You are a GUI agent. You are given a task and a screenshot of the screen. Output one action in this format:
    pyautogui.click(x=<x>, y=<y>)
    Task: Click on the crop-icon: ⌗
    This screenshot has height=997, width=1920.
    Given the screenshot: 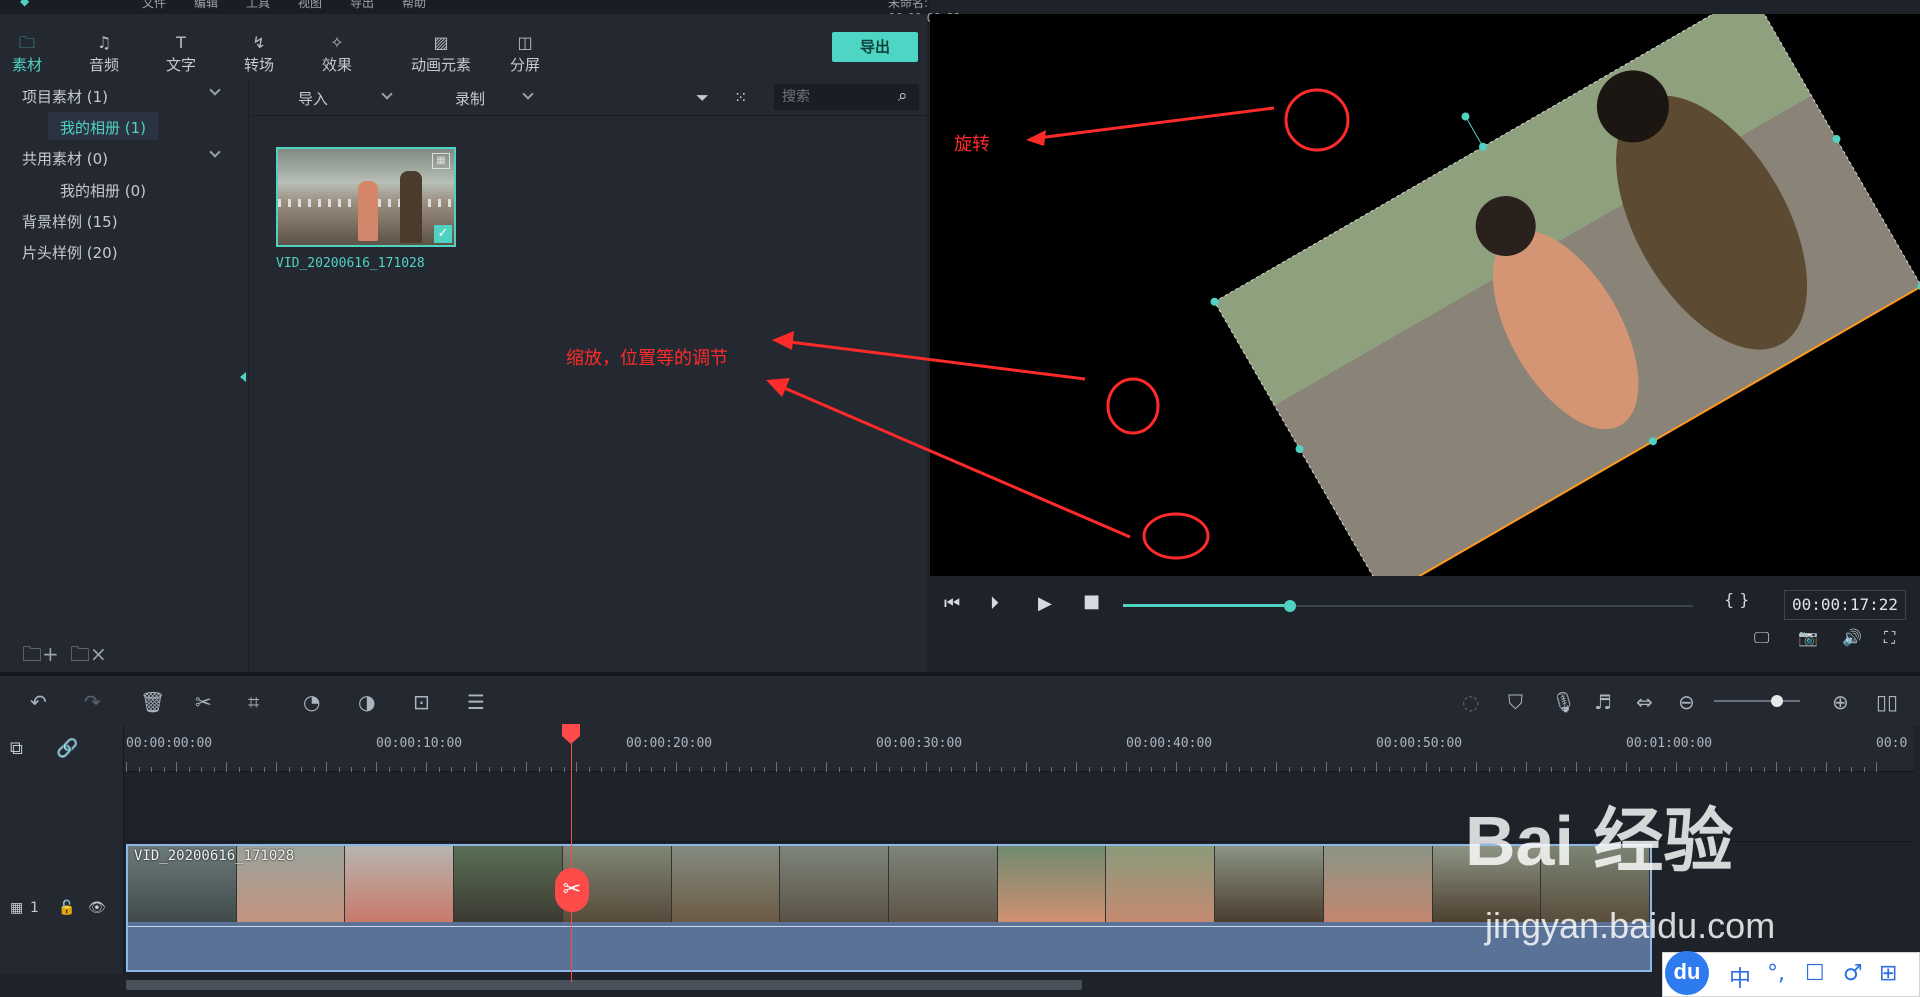 What is the action you would take?
    pyautogui.click(x=253, y=702)
    